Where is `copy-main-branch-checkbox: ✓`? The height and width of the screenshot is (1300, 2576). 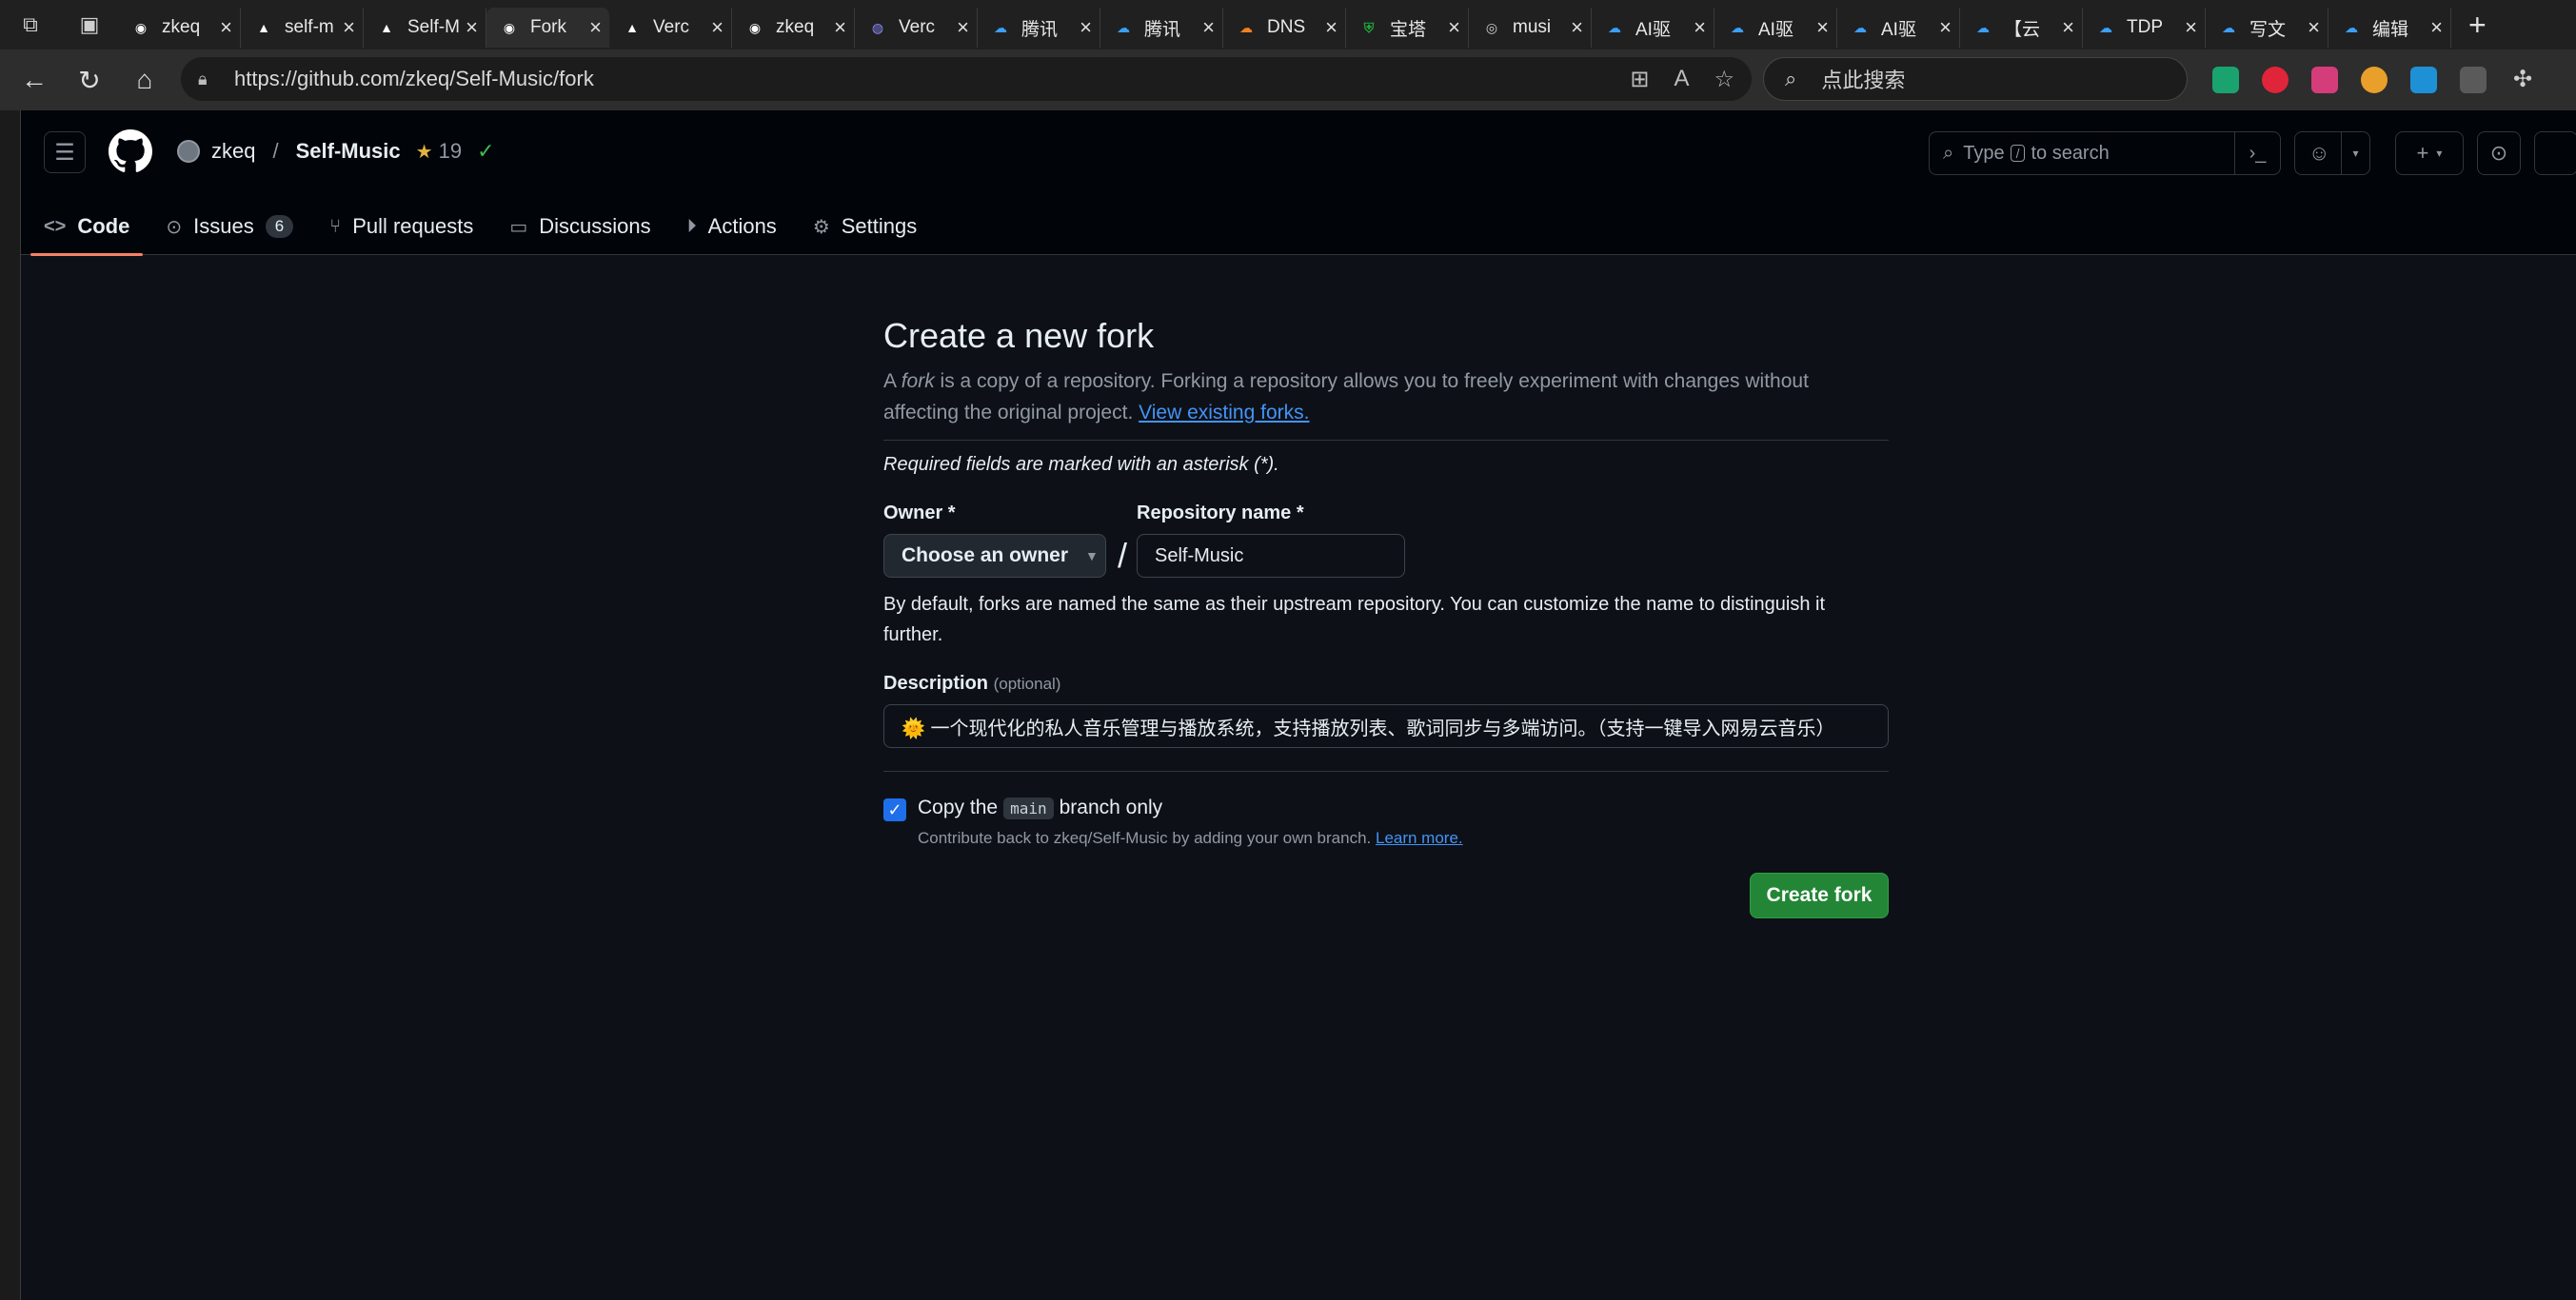 copy-main-branch-checkbox: ✓ is located at coordinates (894, 809).